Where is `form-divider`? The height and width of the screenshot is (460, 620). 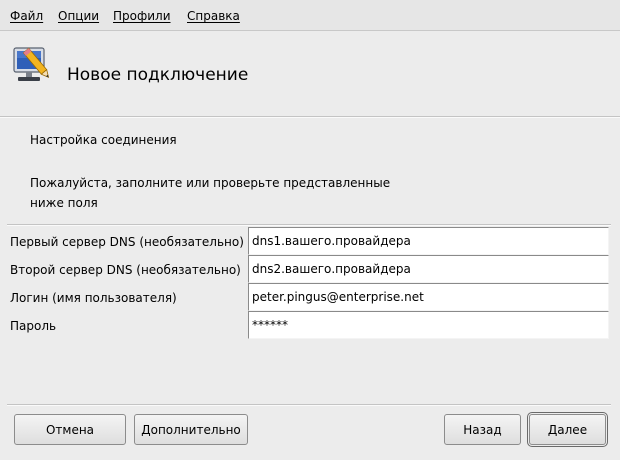 form-divider is located at coordinates (309, 225).